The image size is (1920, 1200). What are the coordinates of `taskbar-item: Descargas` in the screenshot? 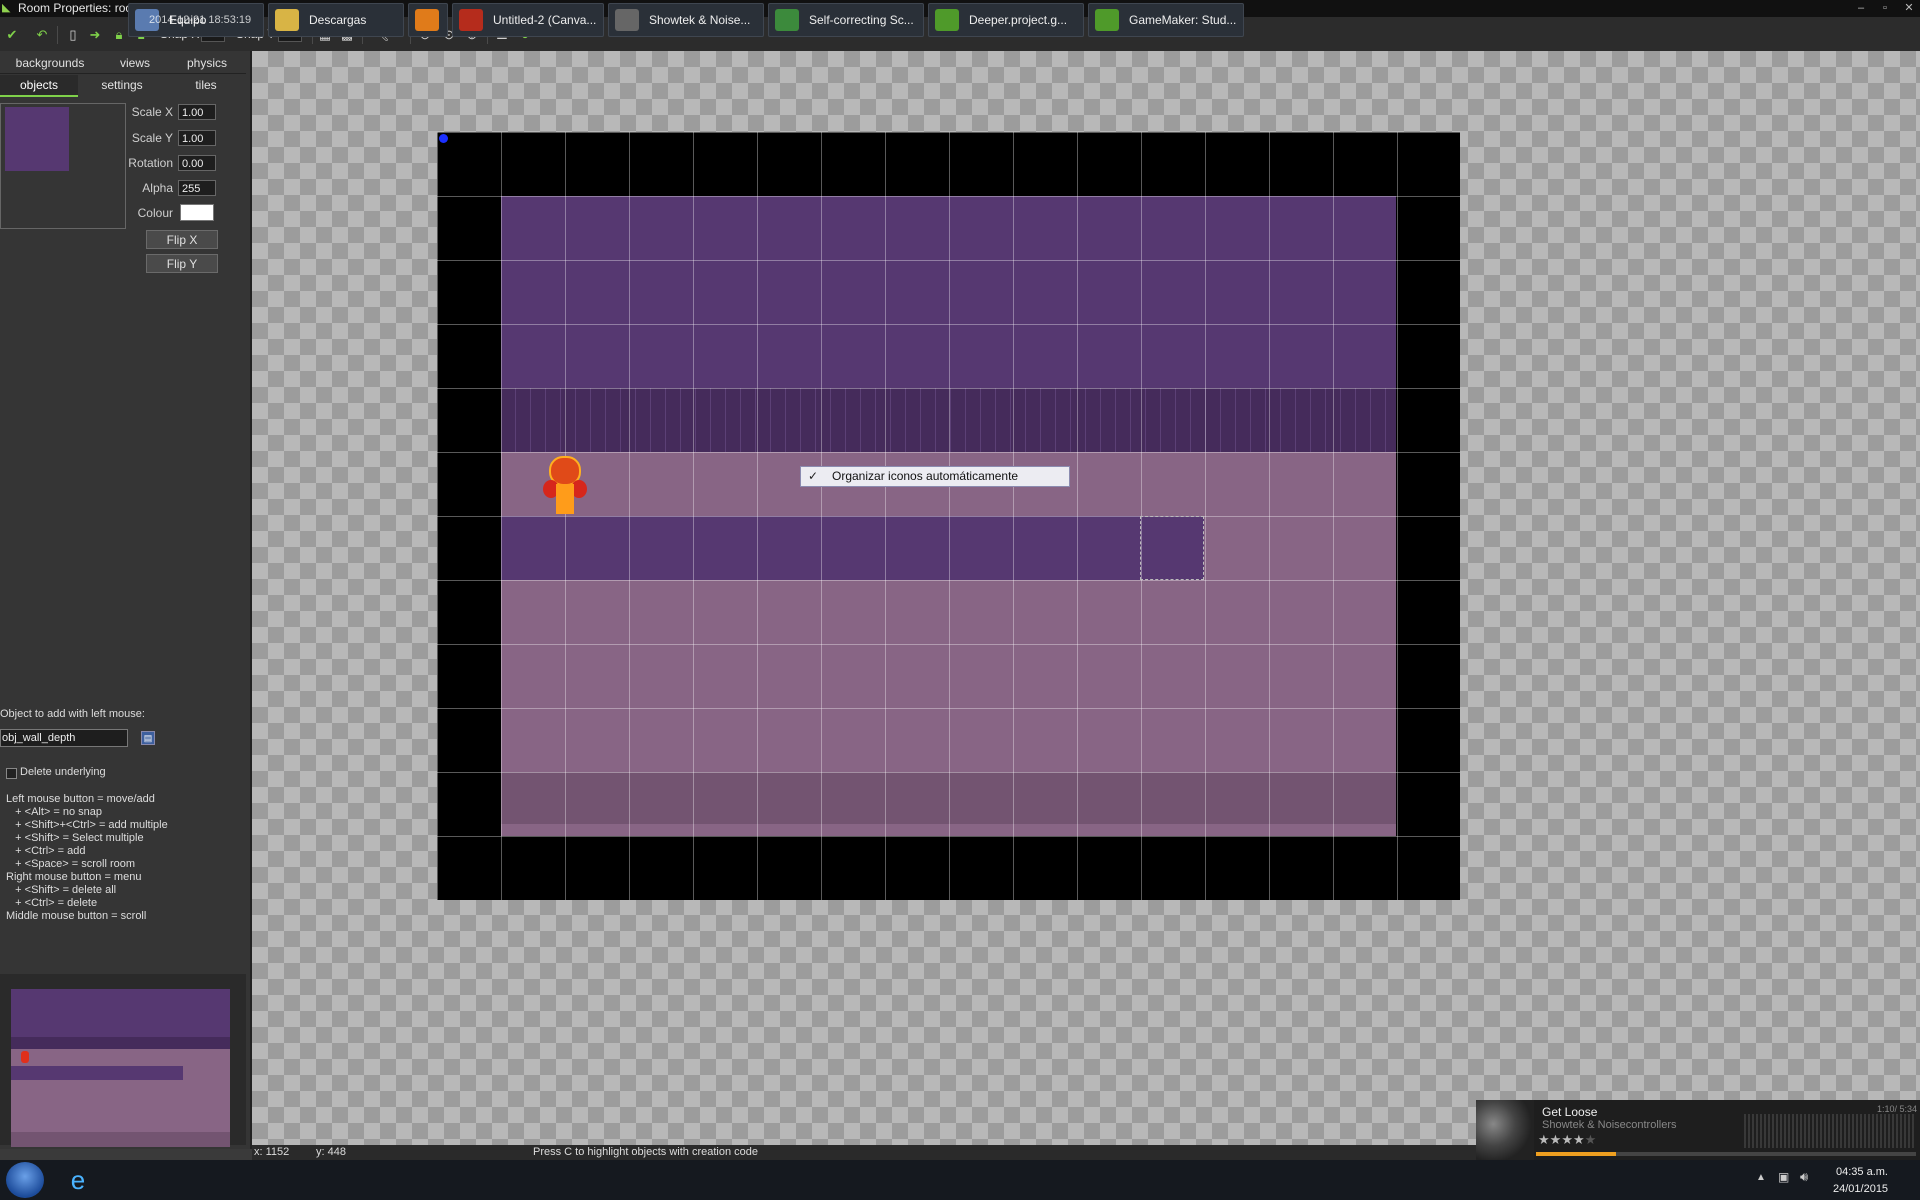 It's located at (336, 20).